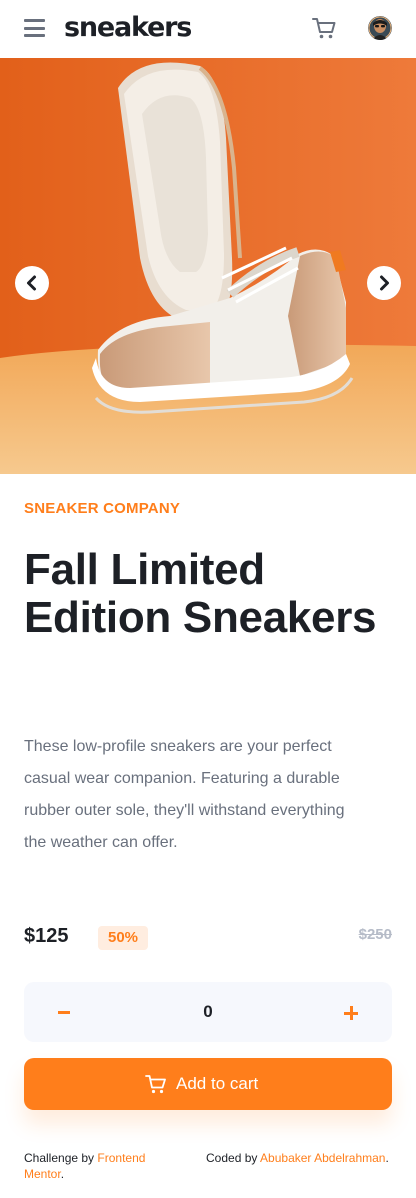 The image size is (416, 1198). What do you see at coordinates (387, 1158) in the screenshot?
I see `credit-suffix: .` at bounding box center [387, 1158].